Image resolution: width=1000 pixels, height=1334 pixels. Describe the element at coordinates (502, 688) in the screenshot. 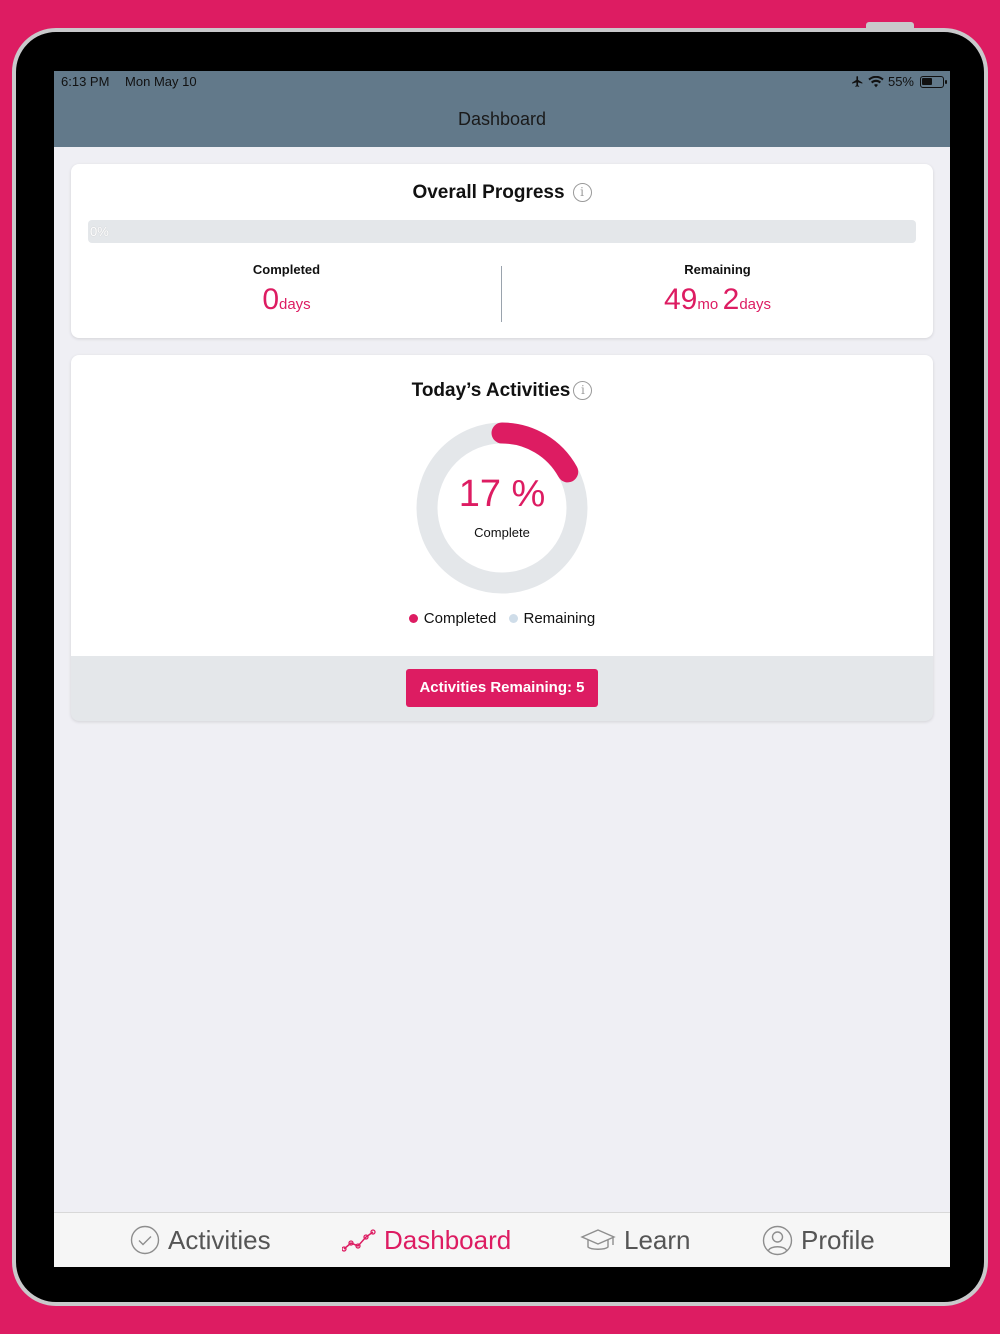

I see `activities-remaining-button: Activities Remaining: 5` at that location.